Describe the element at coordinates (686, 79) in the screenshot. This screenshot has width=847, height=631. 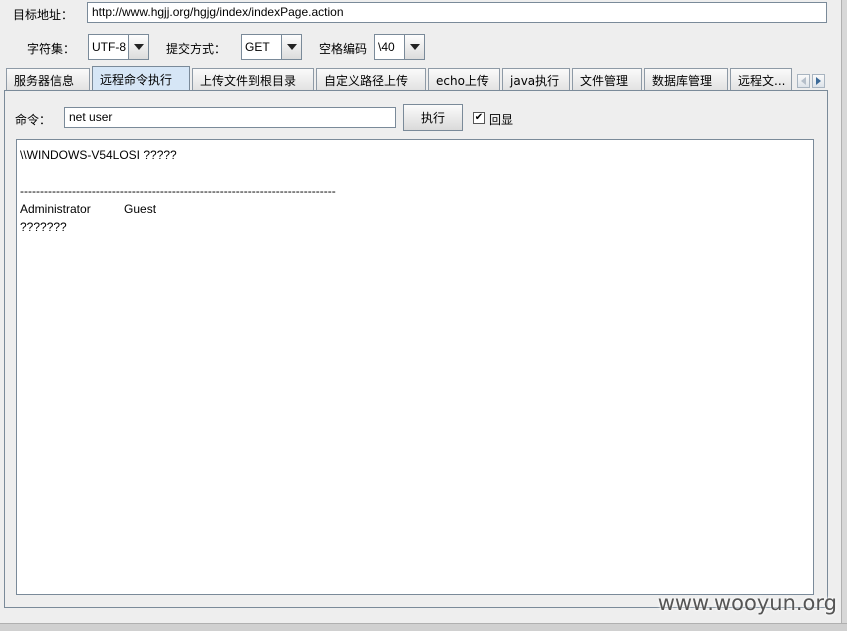
I see `tab-database-manager: 数据库管理` at that location.